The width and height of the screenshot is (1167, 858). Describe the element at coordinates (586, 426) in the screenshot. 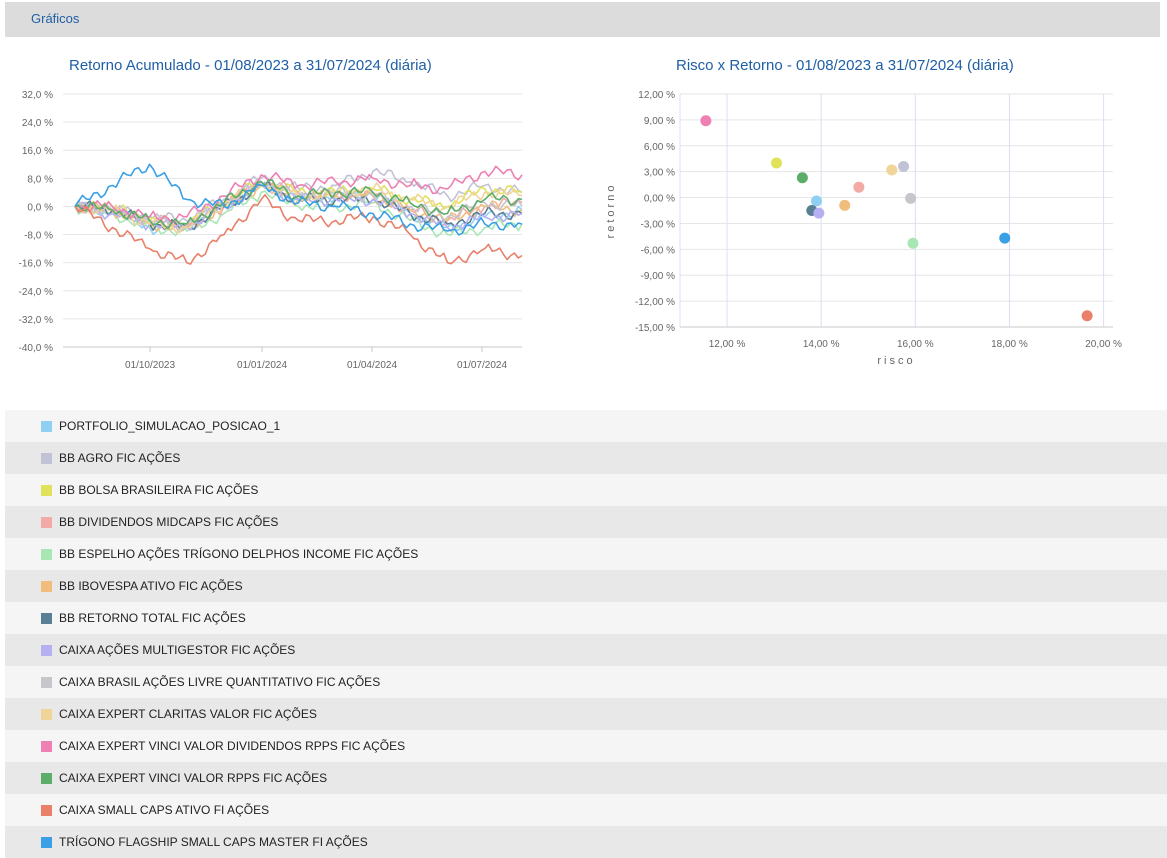

I see `legend-item: PORTFOLIO_SIMULACAO_POSICAO_1` at that location.